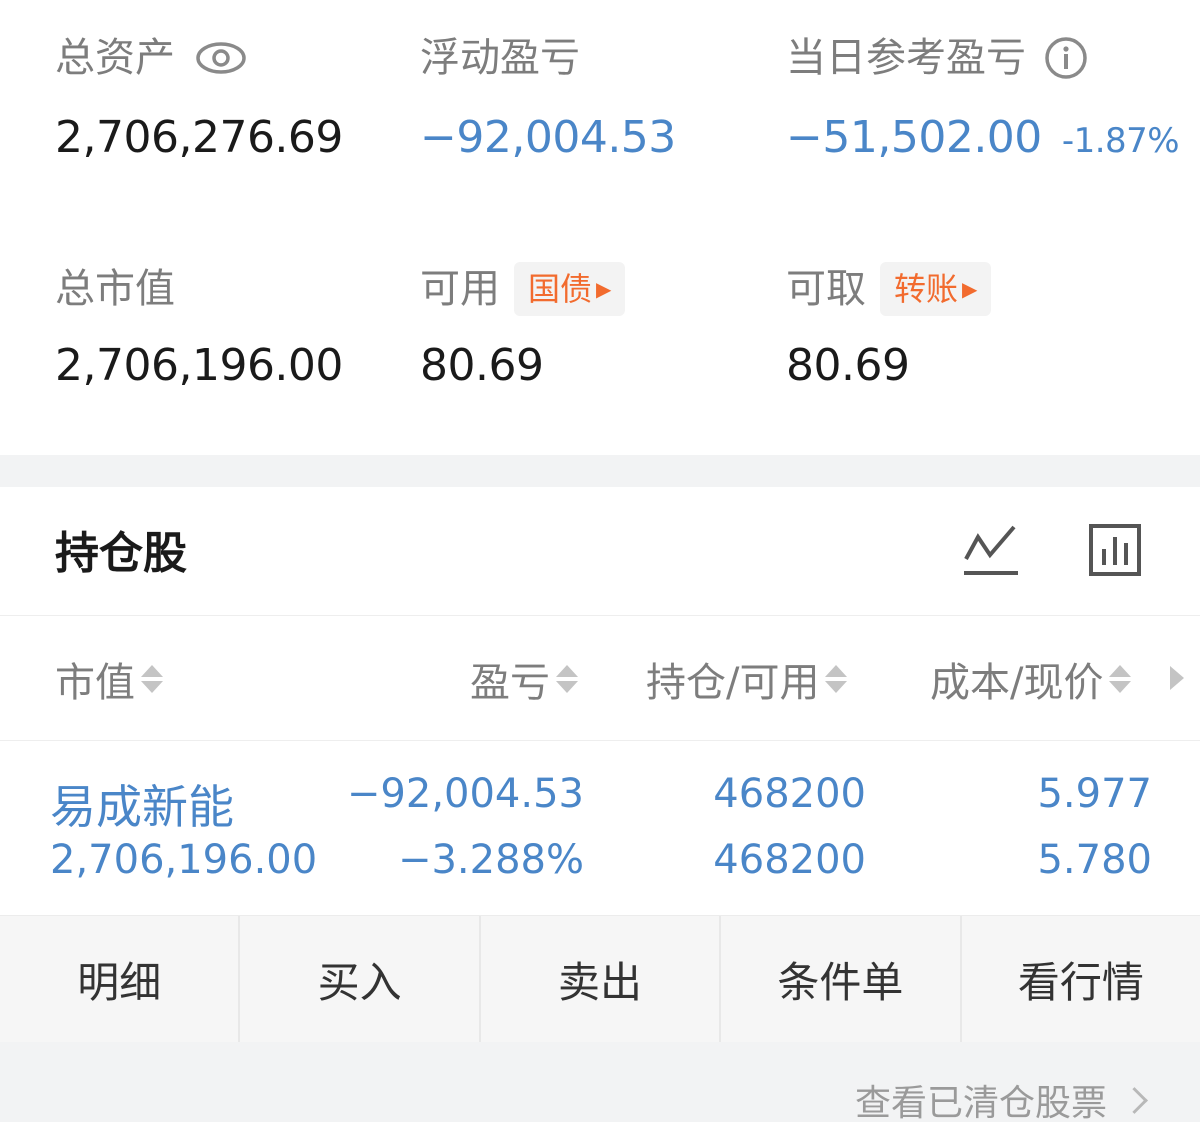 Image resolution: width=1200 pixels, height=1126 pixels. I want to click on column-pl-label: 盈亏, so click(510, 683).